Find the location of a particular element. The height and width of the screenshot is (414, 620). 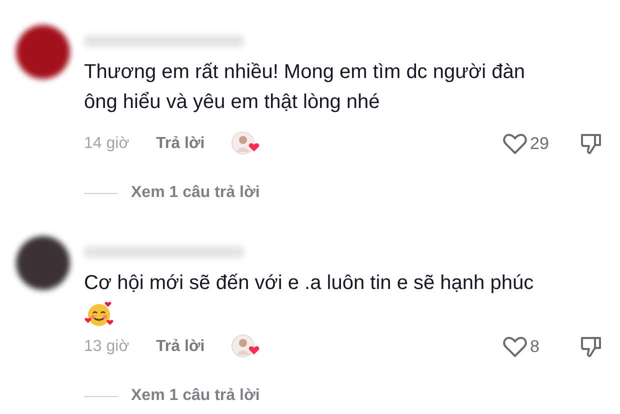

comment-time: 14 giờ is located at coordinates (107, 144).